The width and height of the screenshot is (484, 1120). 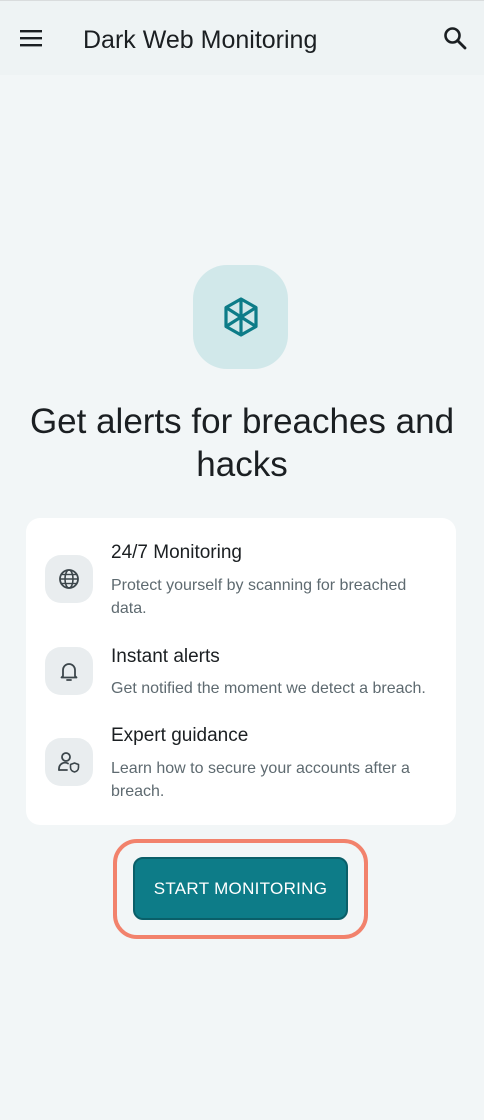 I want to click on hamburger-menu-icon, so click(x=31, y=38).